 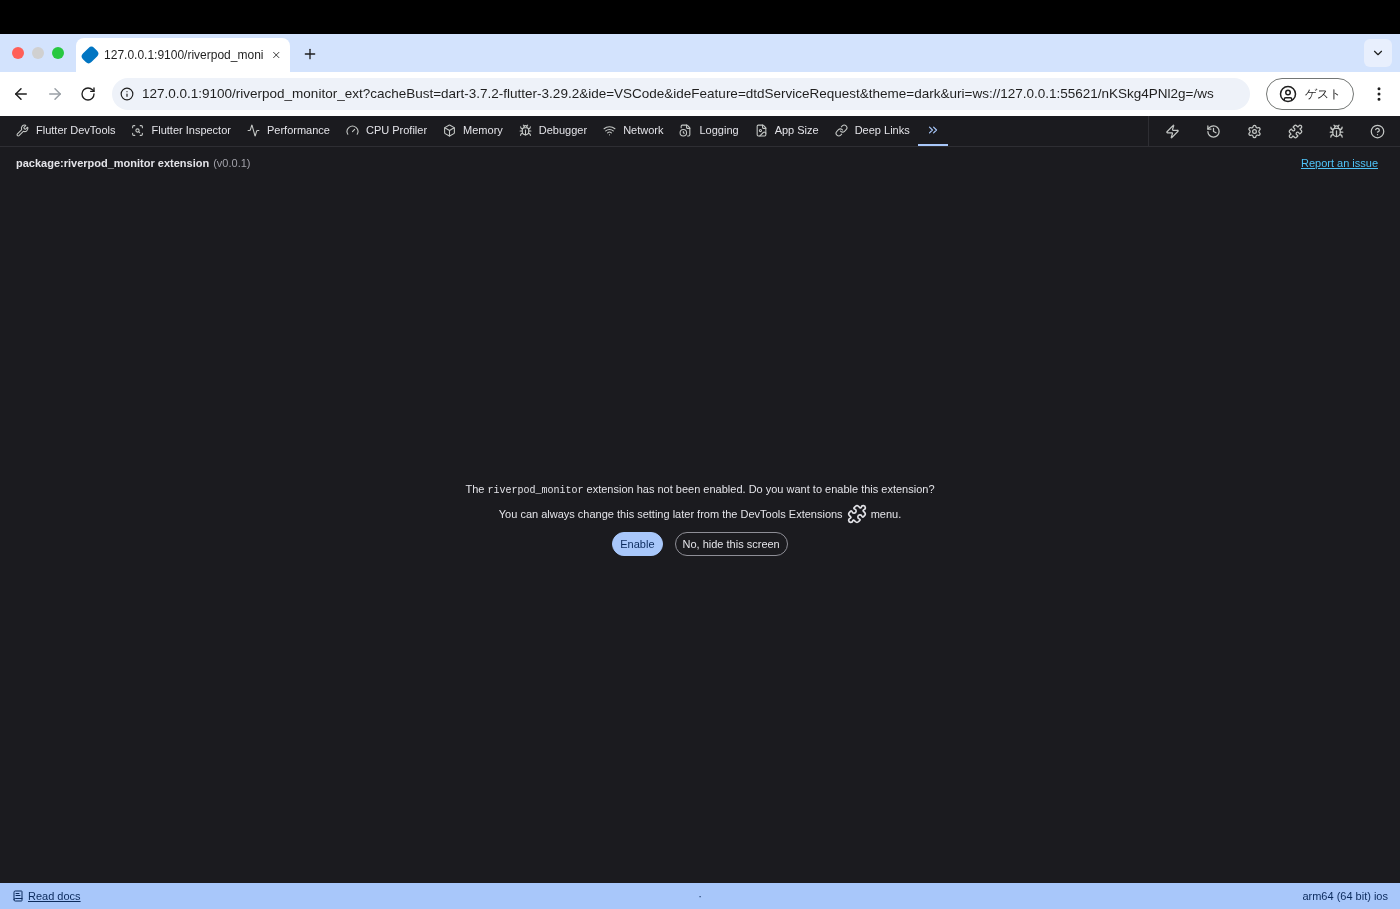 I want to click on tab-title: 127.0.0.1:9100/riverpod_moni, so click(x=184, y=55).